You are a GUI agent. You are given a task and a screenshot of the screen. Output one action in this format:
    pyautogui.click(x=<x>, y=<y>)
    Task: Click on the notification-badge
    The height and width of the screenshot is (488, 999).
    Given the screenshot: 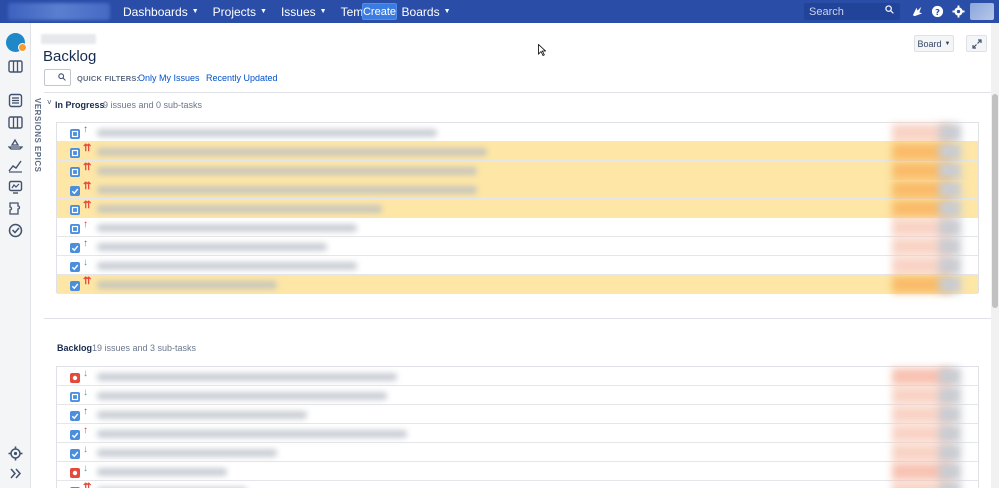 What is the action you would take?
    pyautogui.click(x=22, y=47)
    